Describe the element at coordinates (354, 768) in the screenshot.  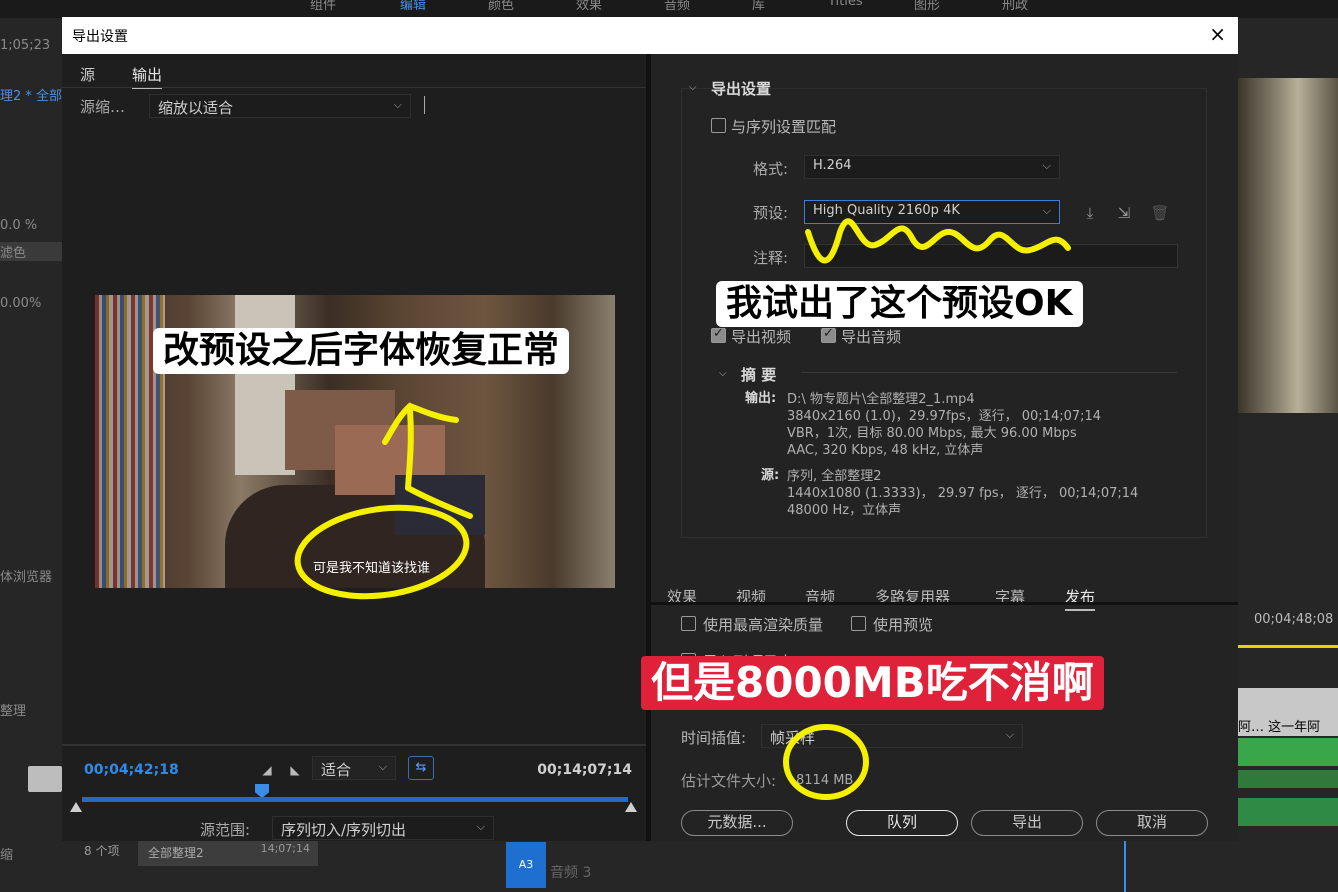
I see `zoom-dropdown: 适合 ⌵` at that location.